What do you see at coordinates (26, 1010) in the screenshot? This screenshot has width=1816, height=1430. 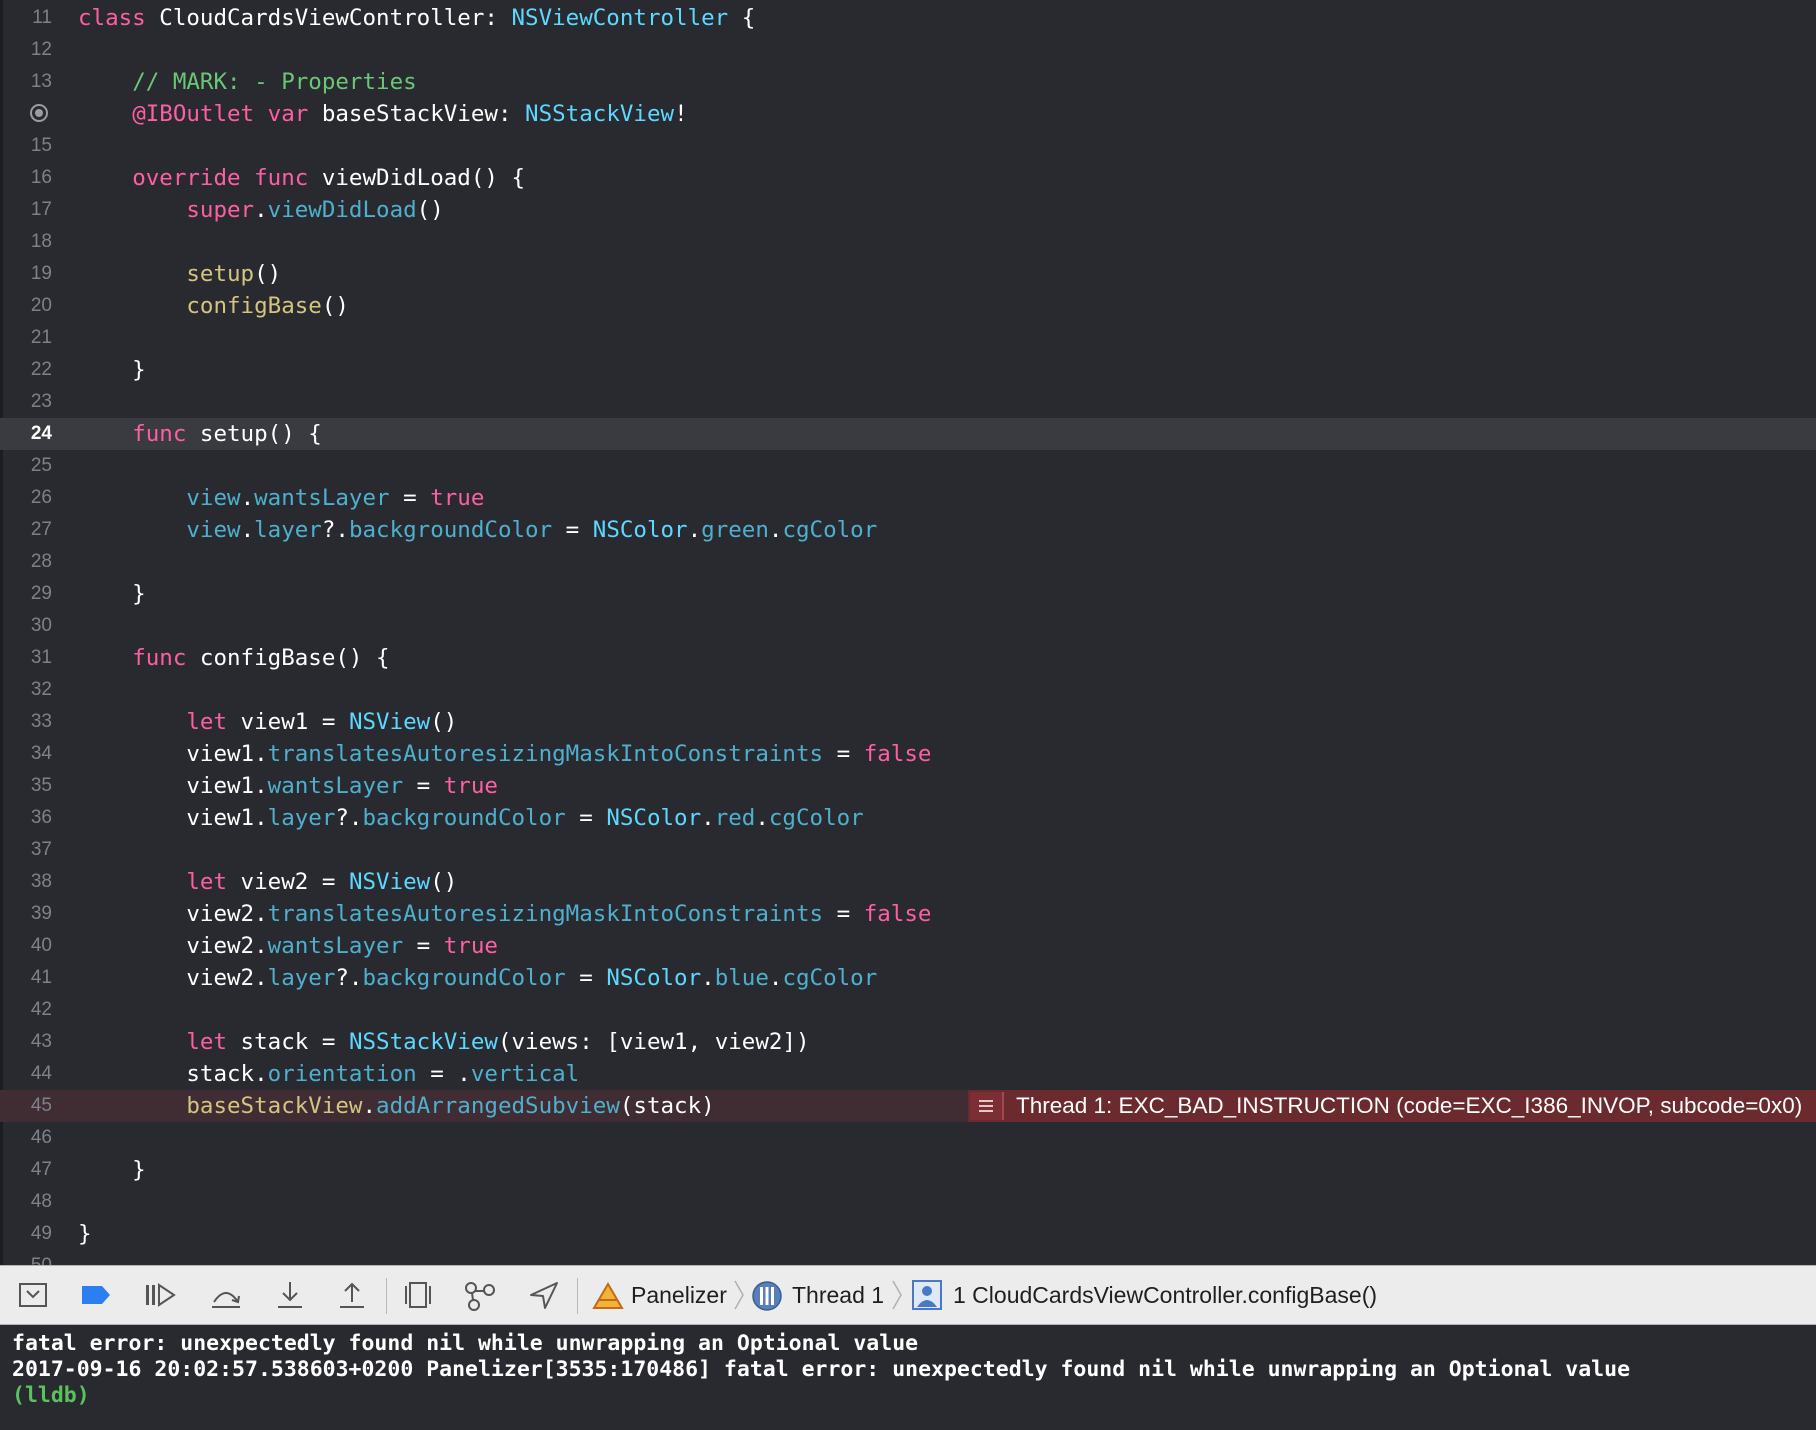 I see `line-number: 42` at bounding box center [26, 1010].